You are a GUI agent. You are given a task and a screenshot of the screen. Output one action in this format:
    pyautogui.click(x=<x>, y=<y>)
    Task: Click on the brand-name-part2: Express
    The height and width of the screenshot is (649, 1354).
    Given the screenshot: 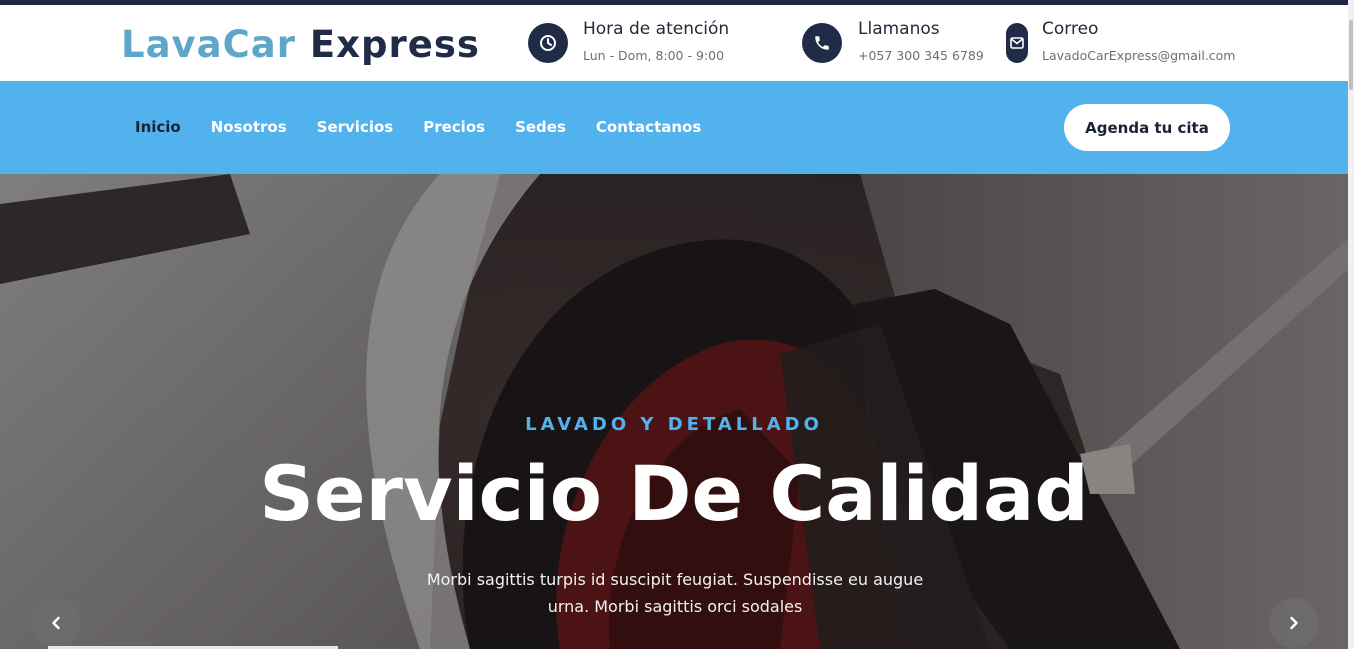 What is the action you would take?
    pyautogui.click(x=394, y=44)
    